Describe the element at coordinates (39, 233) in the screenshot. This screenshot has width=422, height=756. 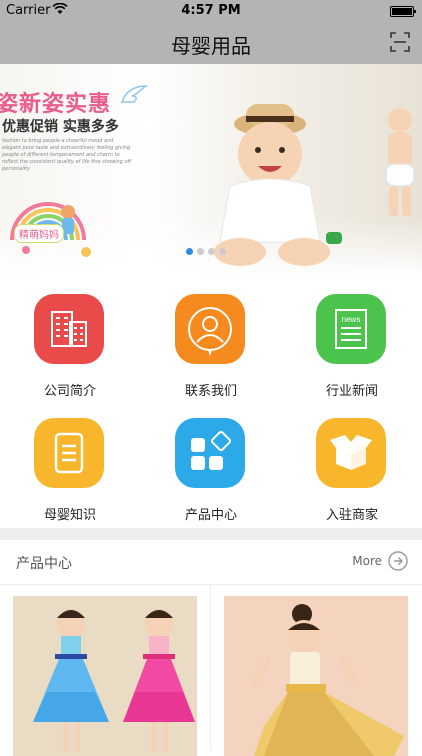
I see `banner-badge: 精萌妈妈` at that location.